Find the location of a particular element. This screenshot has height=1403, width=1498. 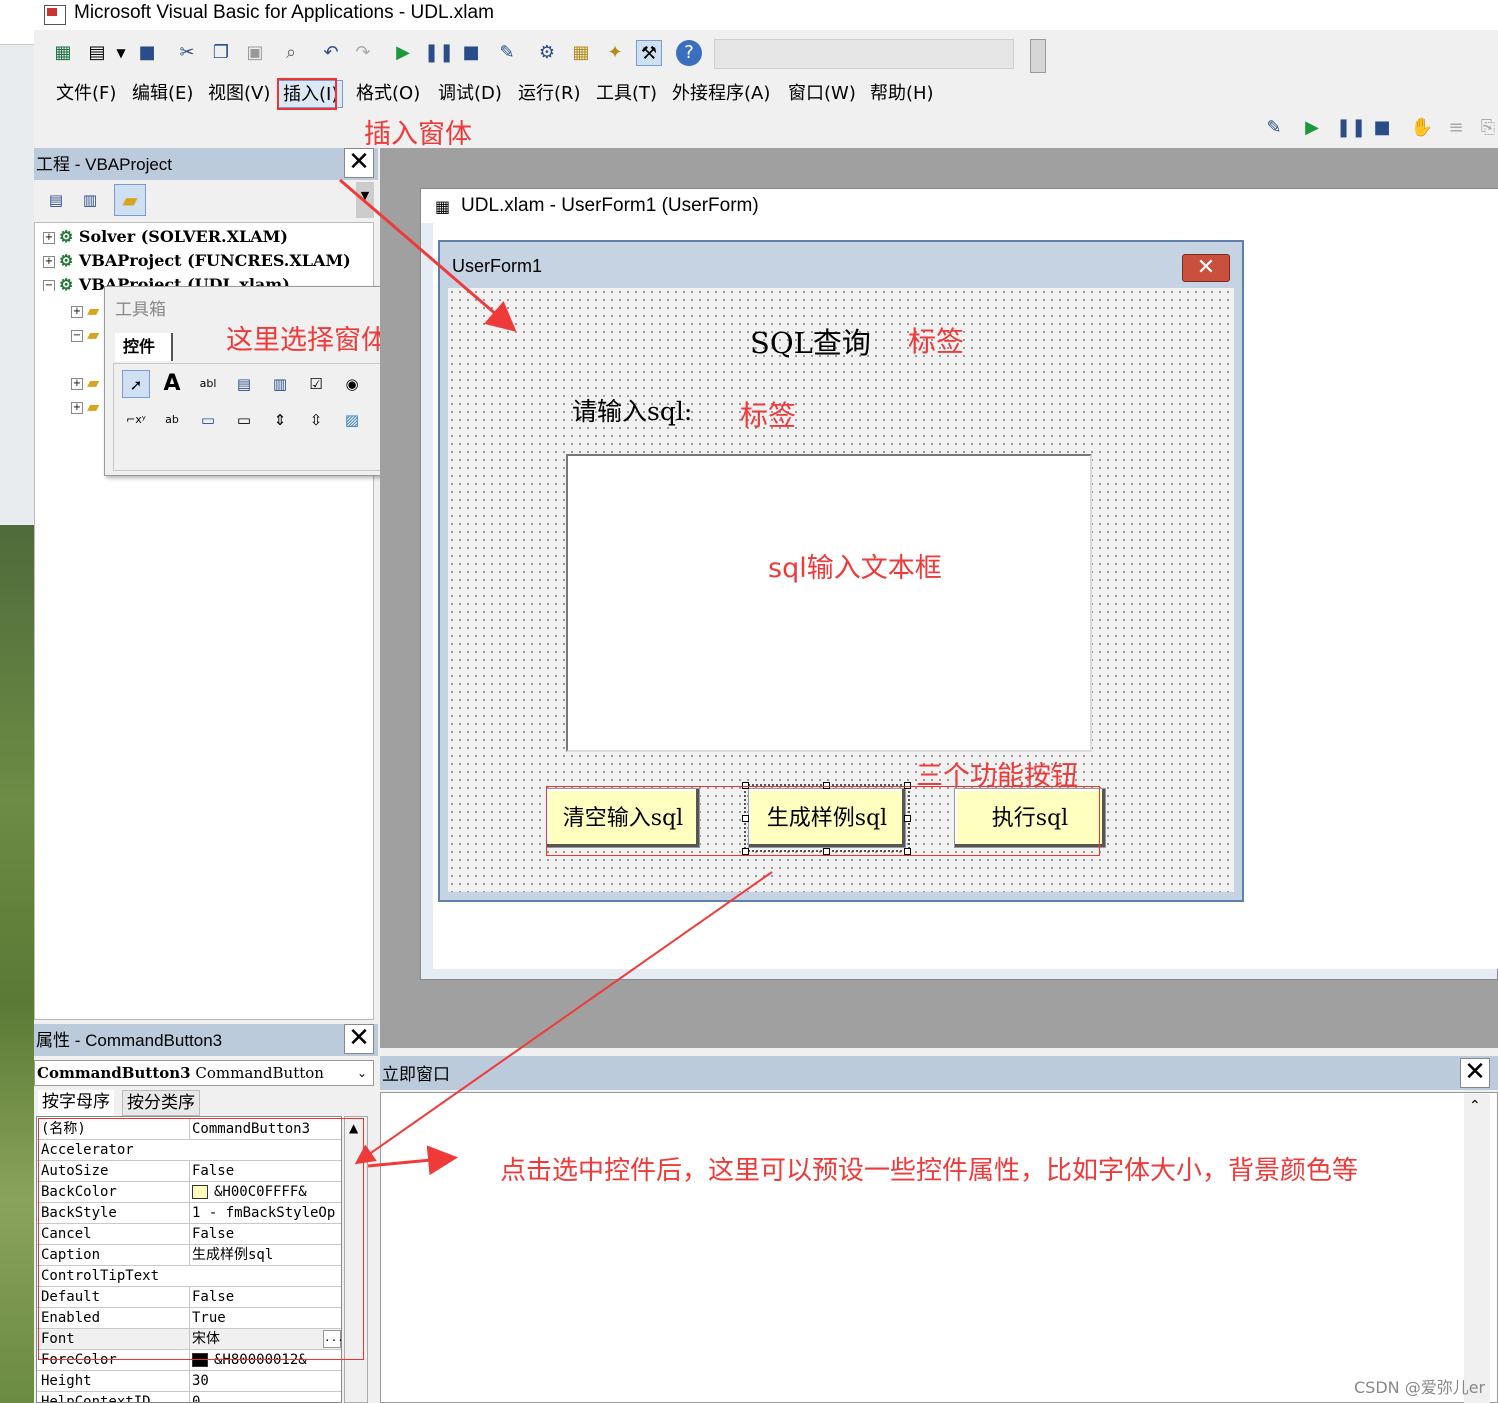

object-browser-icon: ✦ is located at coordinates (615, 53).